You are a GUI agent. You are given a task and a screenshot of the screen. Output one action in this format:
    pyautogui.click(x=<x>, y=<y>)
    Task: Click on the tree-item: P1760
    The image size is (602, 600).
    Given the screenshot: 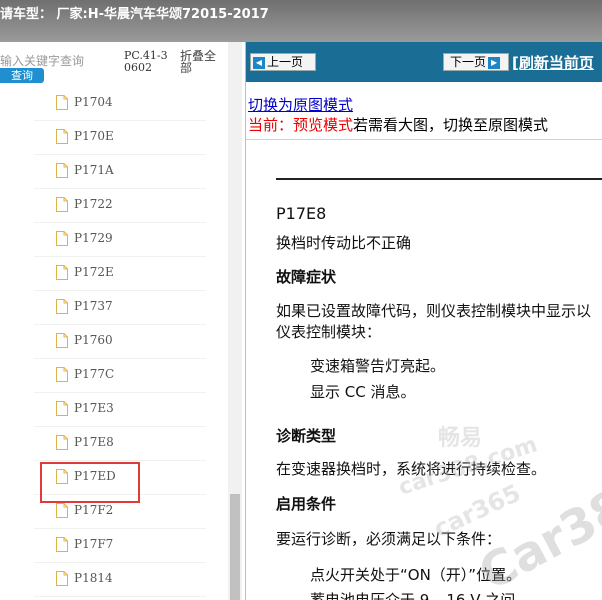 What is the action you would take?
    pyautogui.click(x=120, y=342)
    